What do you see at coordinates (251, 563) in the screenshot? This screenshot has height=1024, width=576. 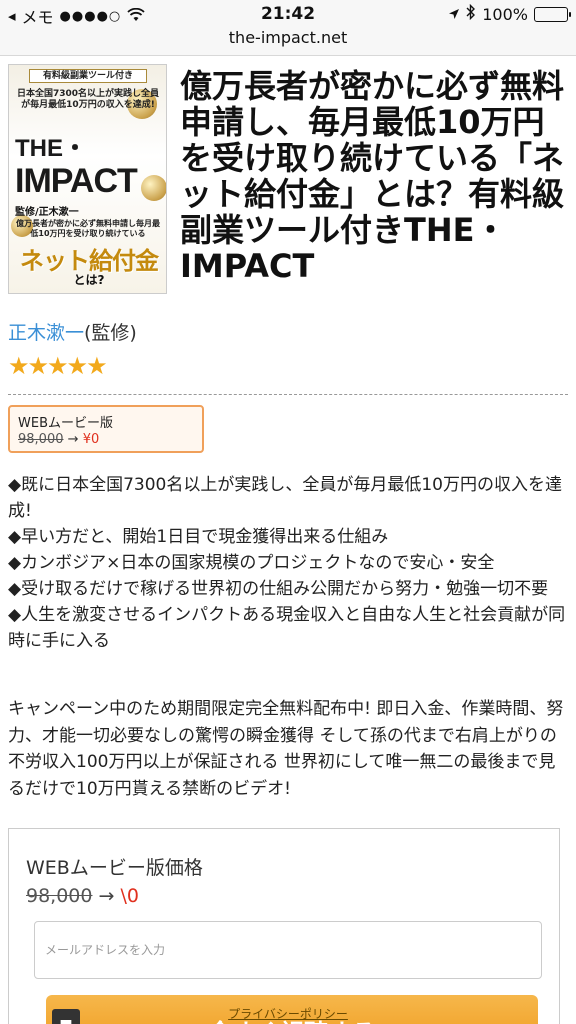 I see `feature-item: ◆カンボジア×日本の国家規模のプロジェクトなので安心・安全` at bounding box center [251, 563].